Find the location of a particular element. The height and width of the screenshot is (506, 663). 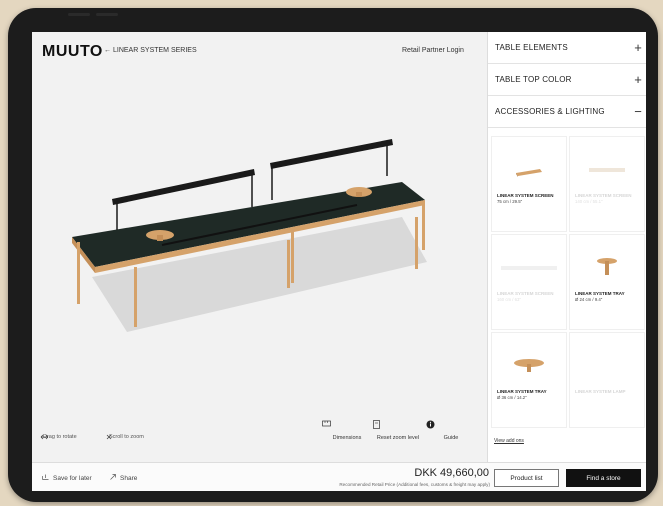

info-icon is located at coordinates (441, 424).